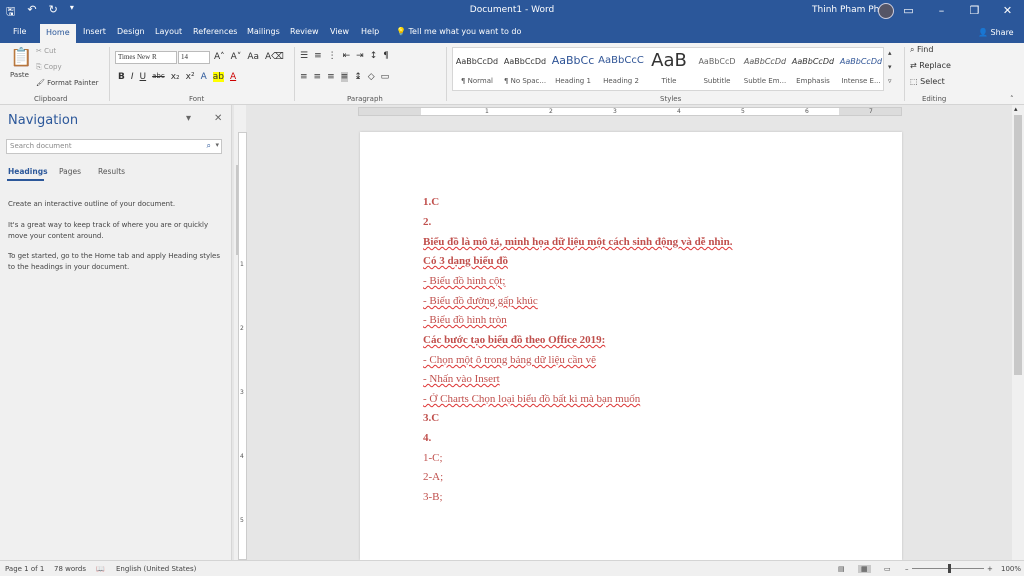  What do you see at coordinates (67, 83) in the screenshot?
I see `format-painter-button: 🖌 Format Painter` at bounding box center [67, 83].